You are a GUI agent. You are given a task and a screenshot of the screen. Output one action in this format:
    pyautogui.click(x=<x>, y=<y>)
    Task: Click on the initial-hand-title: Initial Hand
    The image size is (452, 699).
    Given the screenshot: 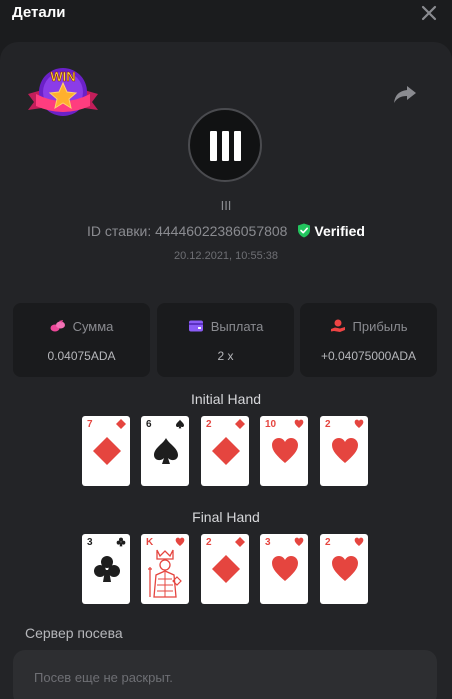 What is the action you would take?
    pyautogui.click(x=226, y=399)
    